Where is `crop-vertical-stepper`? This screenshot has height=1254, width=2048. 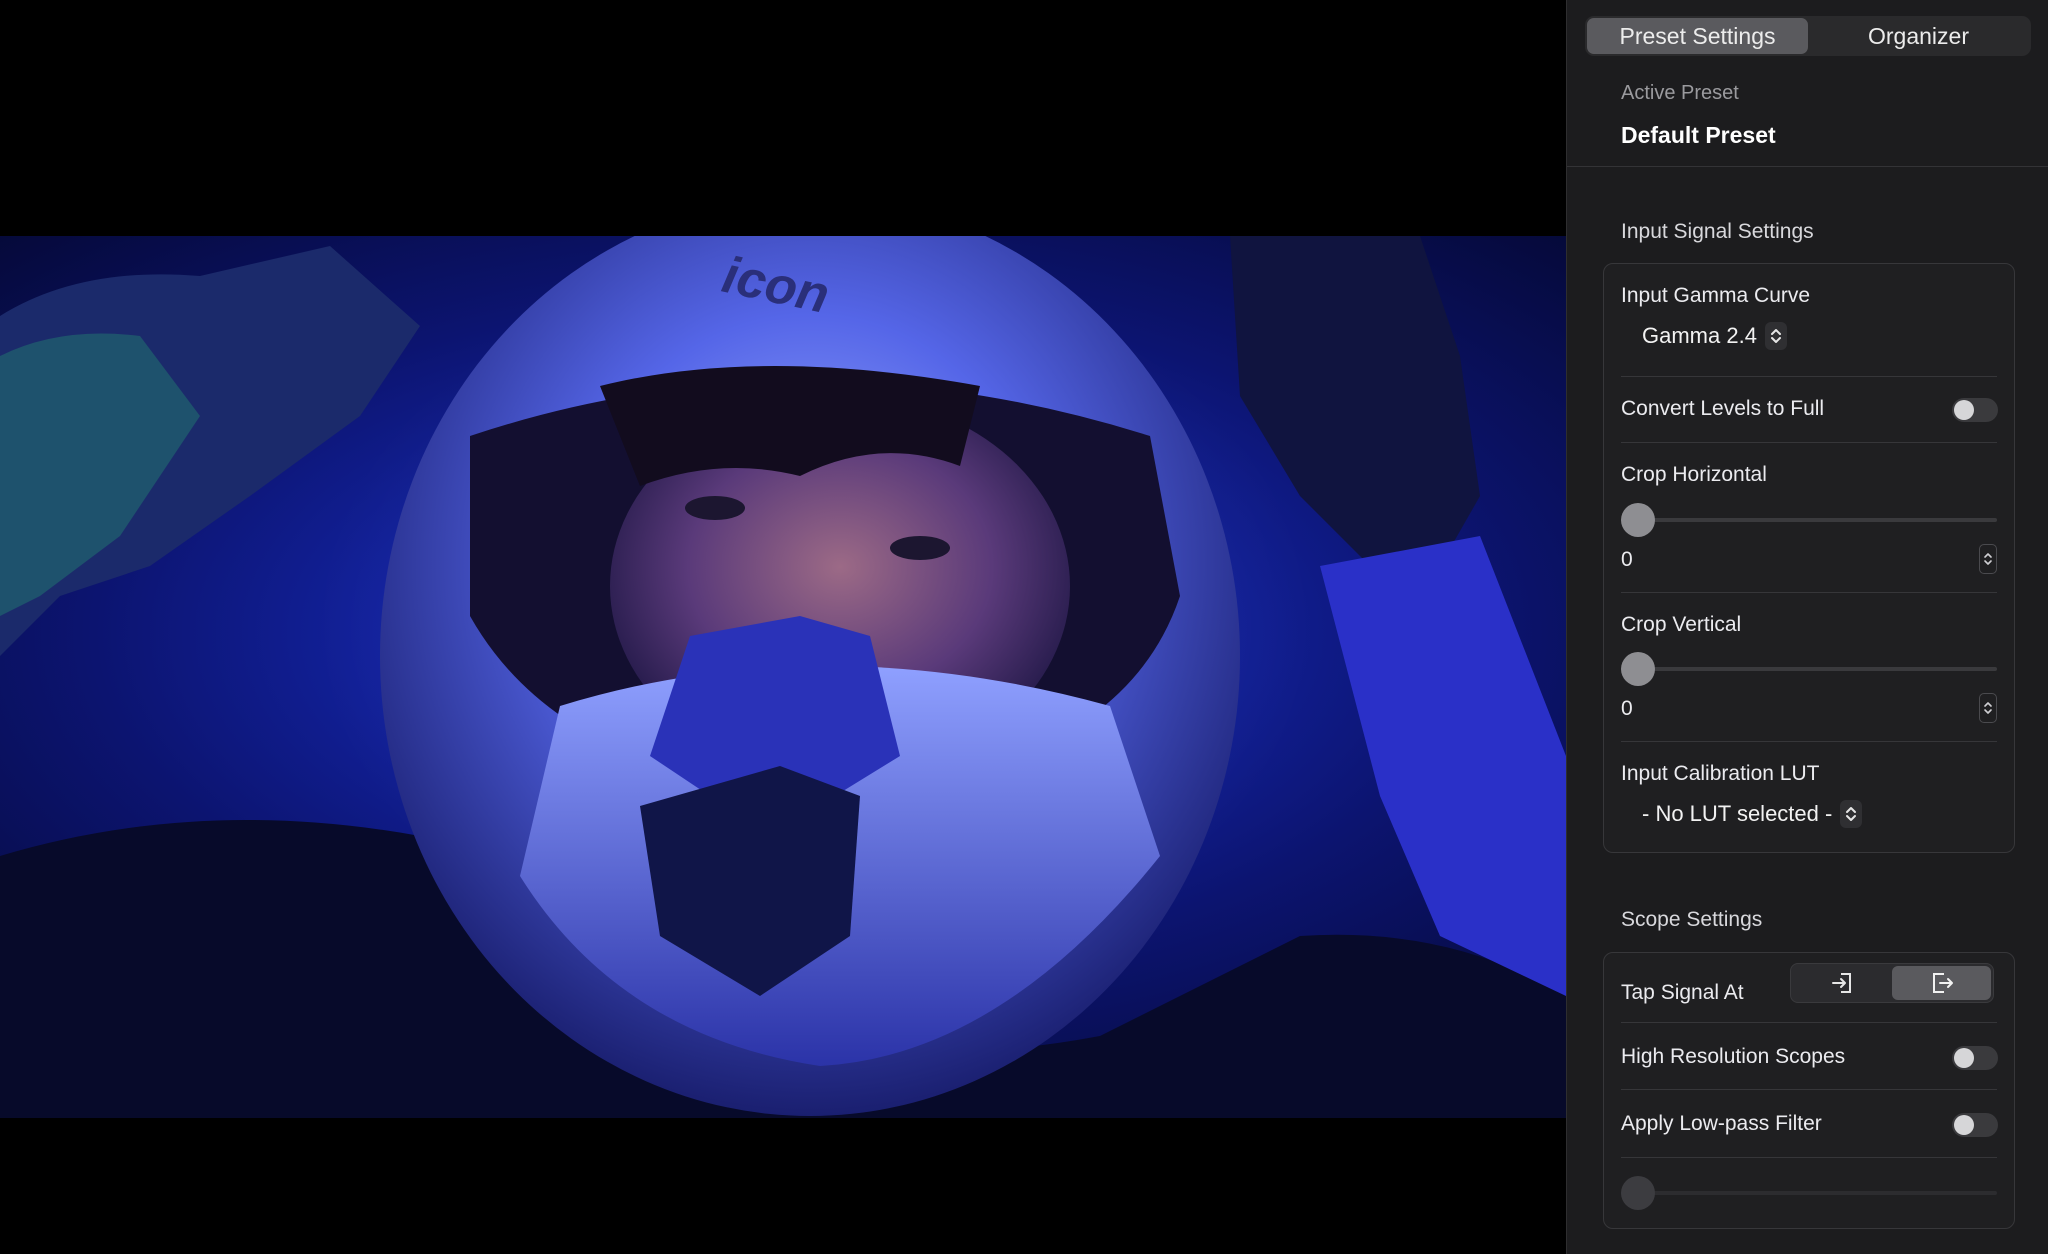
crop-vertical-stepper is located at coordinates (1988, 708).